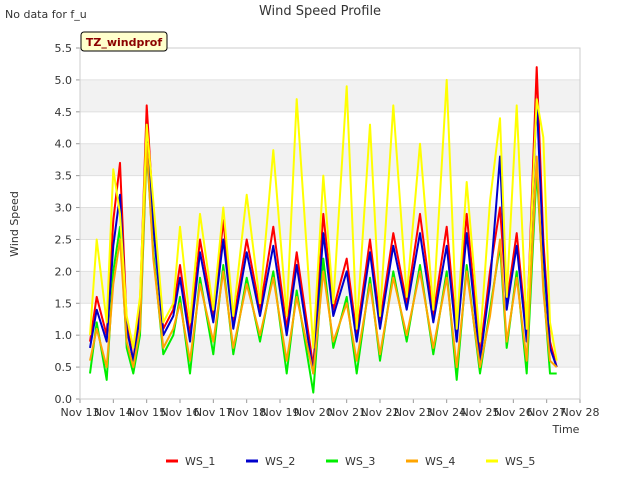 The image size is (640, 480). I want to click on legend-label: WS_1, so click(200, 461).